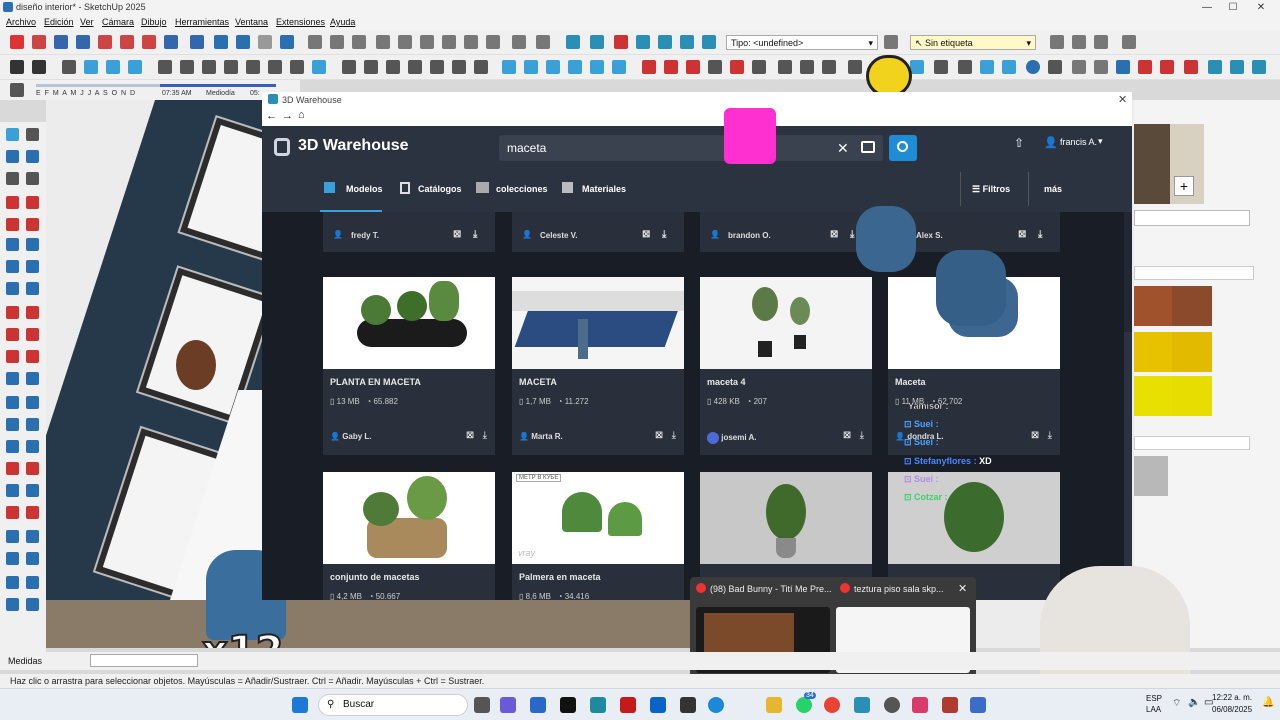  Describe the element at coordinates (371, 67) in the screenshot. I see `door-icon` at that location.